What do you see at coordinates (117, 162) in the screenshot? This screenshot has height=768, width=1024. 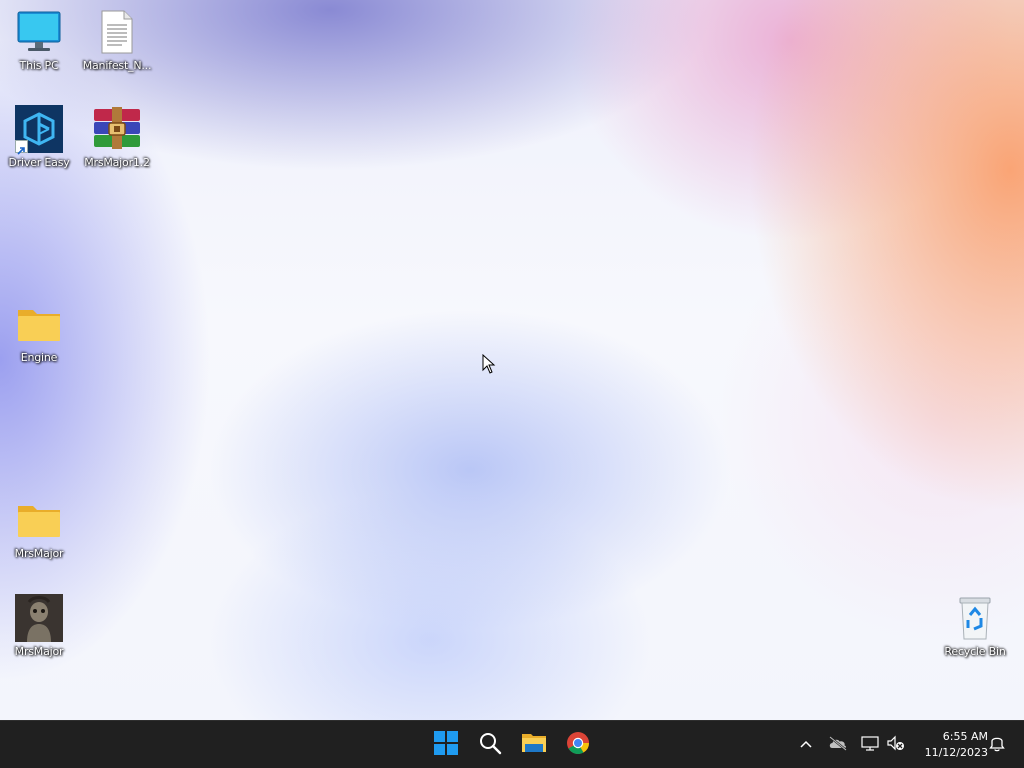 I see `desktop-icon-label: MrsMajor1.2` at bounding box center [117, 162].